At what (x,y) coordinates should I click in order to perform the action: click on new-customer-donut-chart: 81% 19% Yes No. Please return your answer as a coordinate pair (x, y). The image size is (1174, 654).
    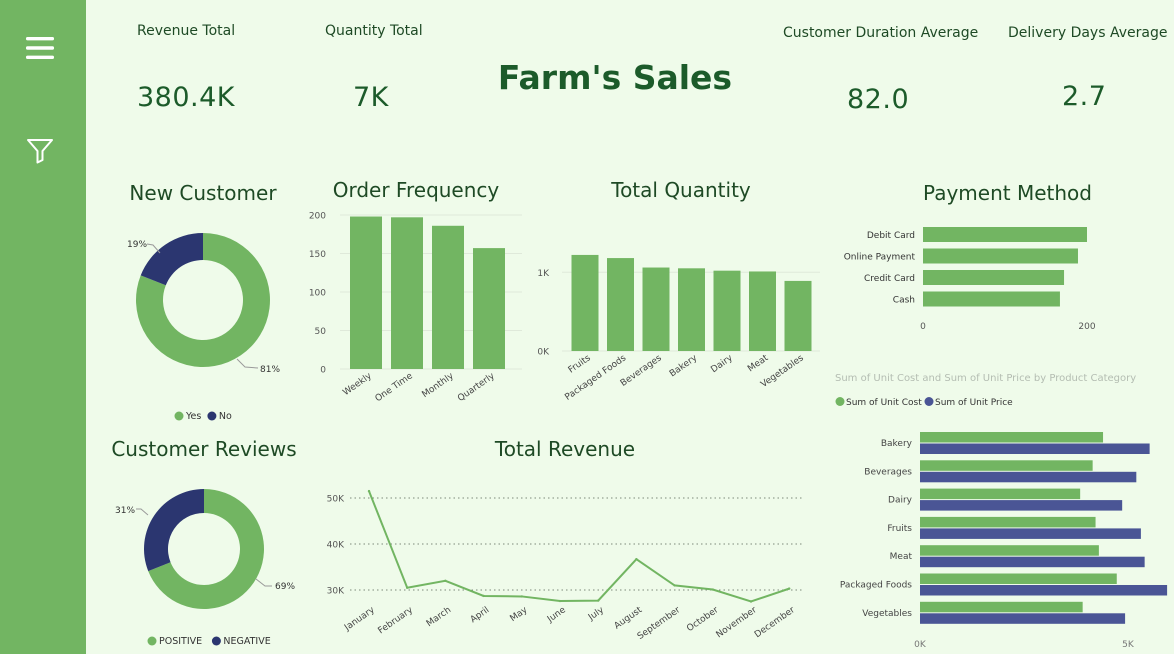
    Looking at the image, I should click on (205, 327).